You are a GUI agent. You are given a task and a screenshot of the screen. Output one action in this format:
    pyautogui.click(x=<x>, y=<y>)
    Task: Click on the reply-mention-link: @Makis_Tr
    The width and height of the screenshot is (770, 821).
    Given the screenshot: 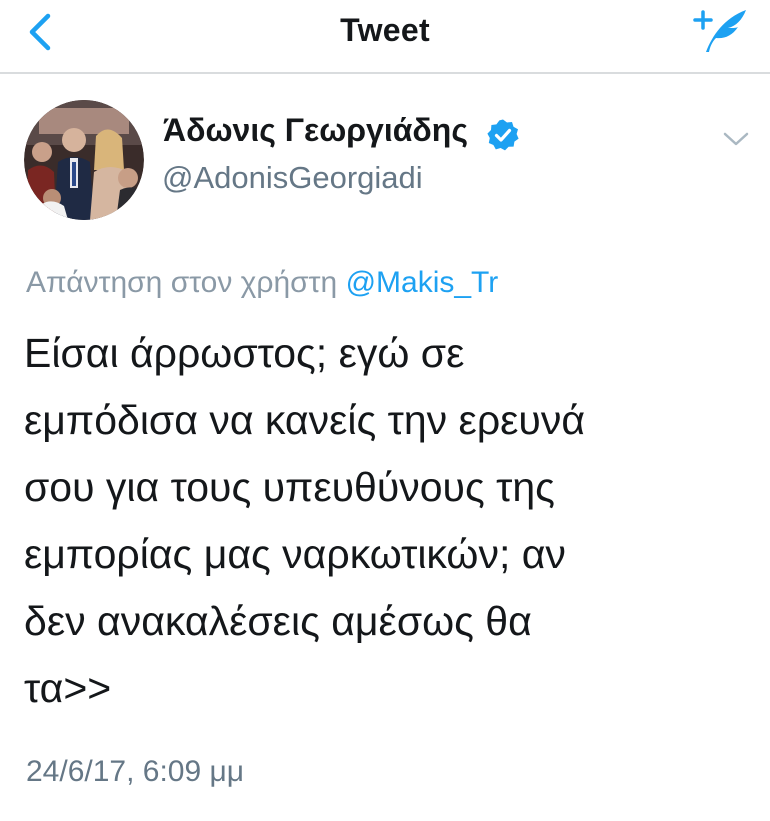 What is the action you would take?
    pyautogui.click(x=422, y=282)
    